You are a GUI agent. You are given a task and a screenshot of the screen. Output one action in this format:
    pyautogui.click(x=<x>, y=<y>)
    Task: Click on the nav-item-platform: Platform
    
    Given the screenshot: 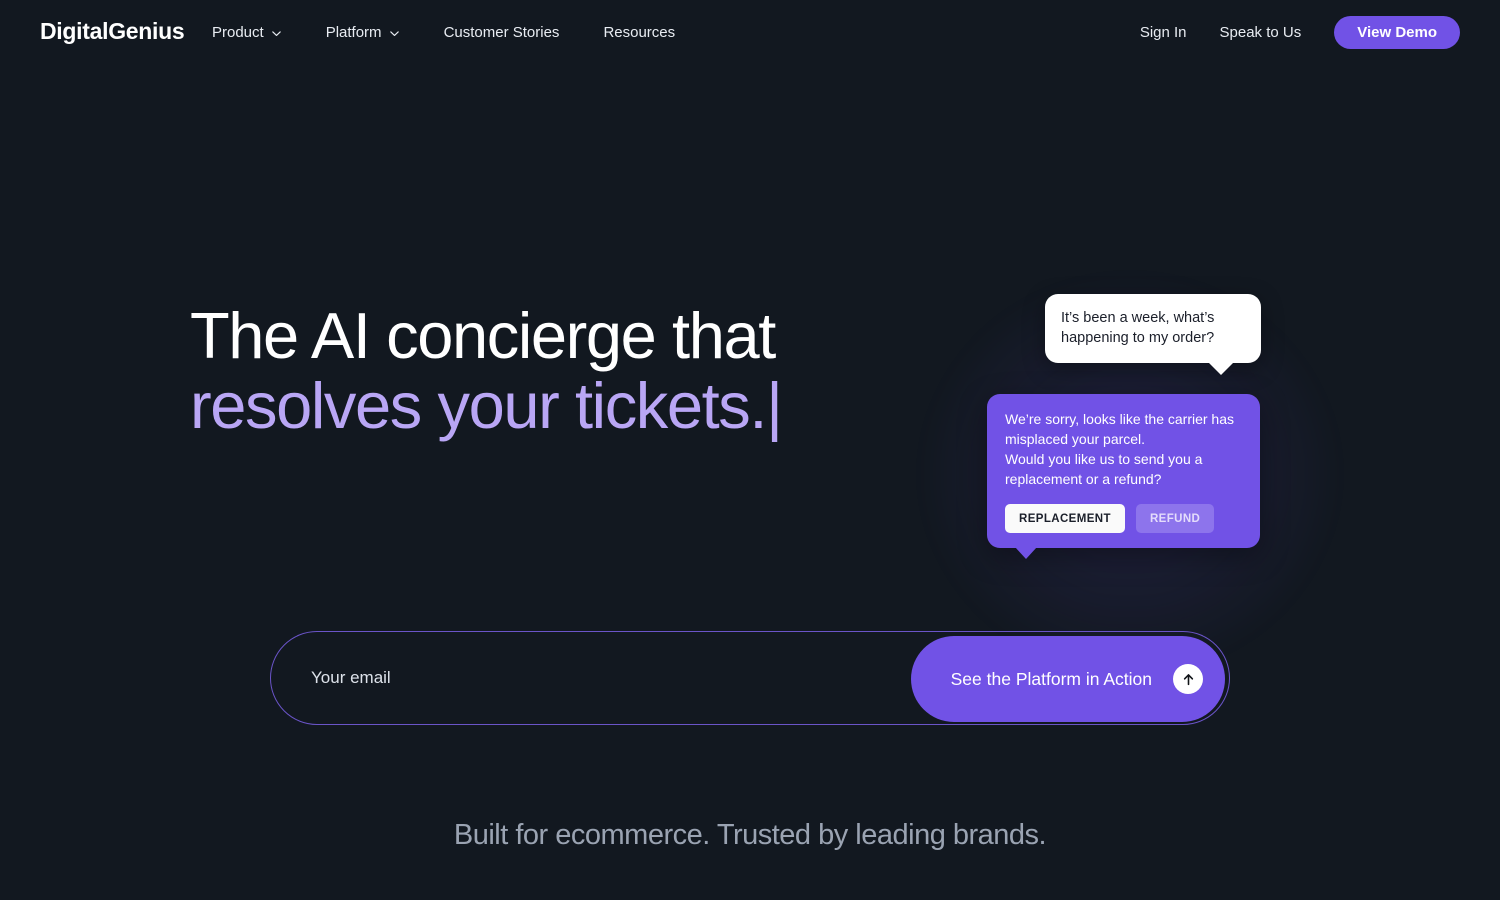 What is the action you would take?
    pyautogui.click(x=363, y=32)
    